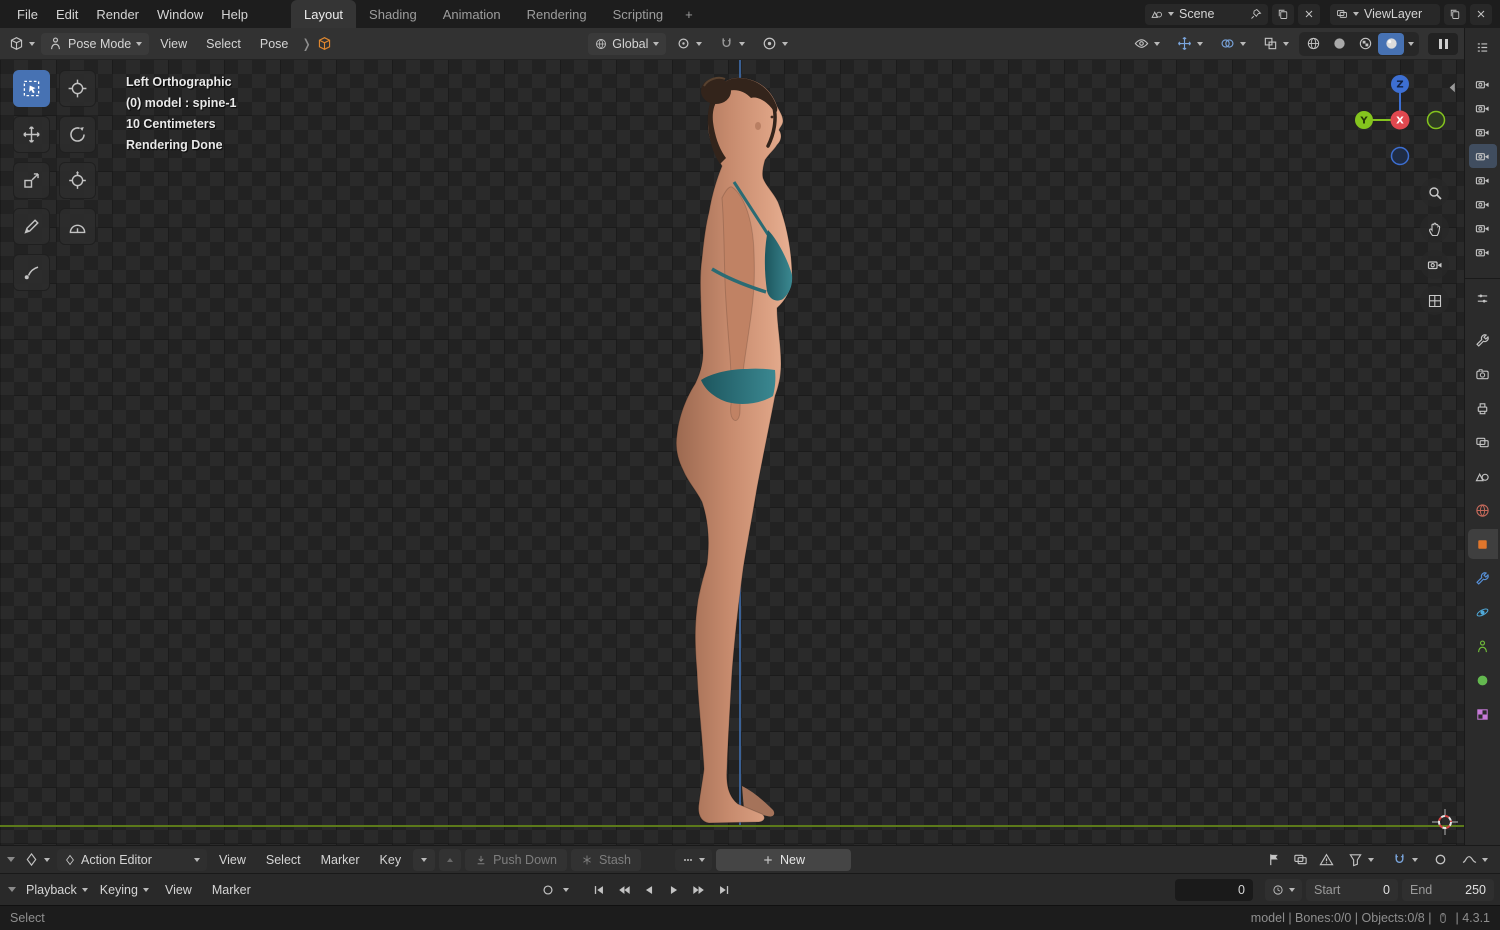  What do you see at coordinates (547, 890) in the screenshot?
I see `auto-keying-button` at bounding box center [547, 890].